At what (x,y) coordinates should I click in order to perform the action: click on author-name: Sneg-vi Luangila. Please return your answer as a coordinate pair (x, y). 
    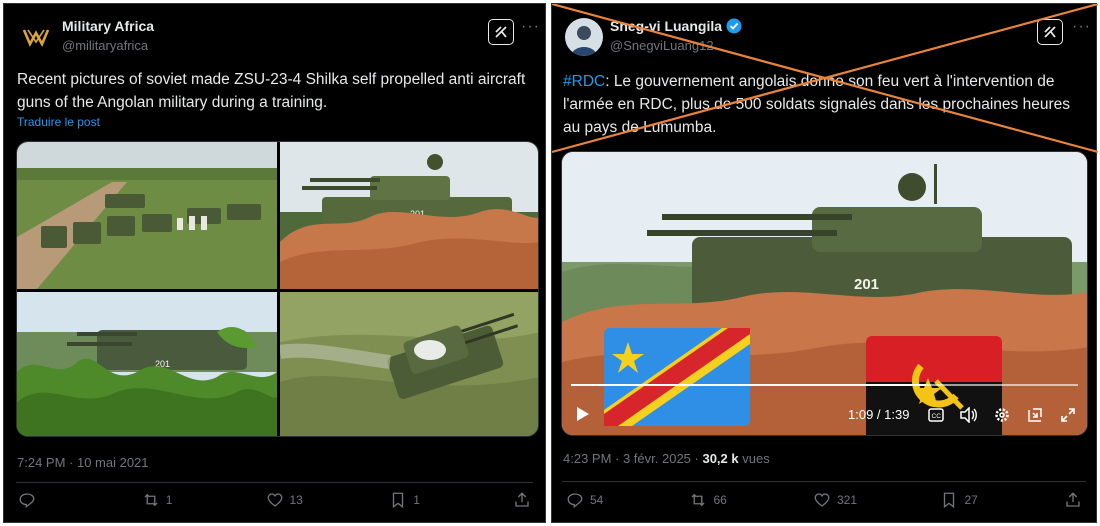
    Looking at the image, I should click on (666, 26).